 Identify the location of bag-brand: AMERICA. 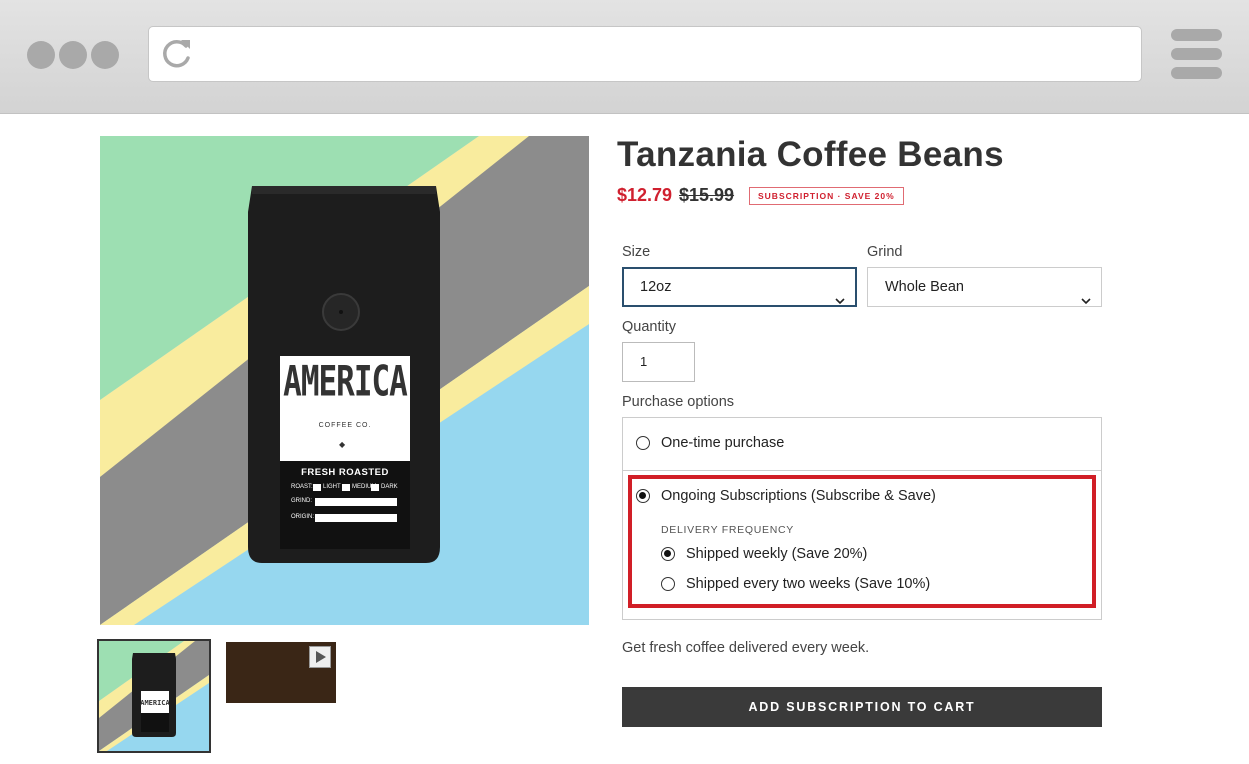
(345, 382).